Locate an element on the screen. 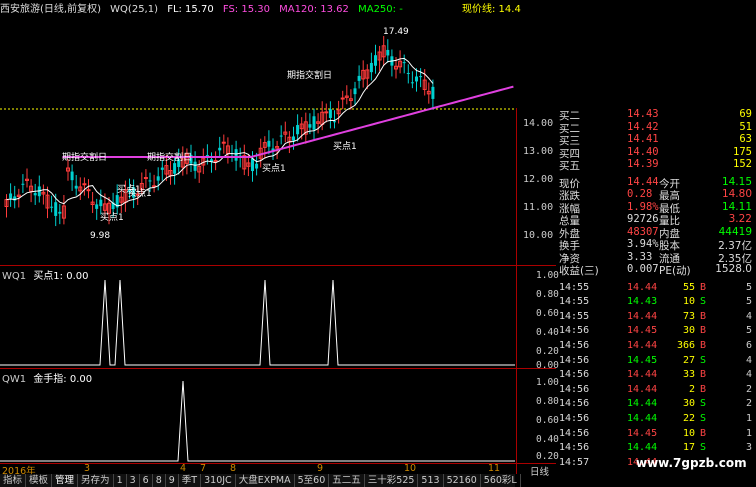 This screenshot has height=487, width=756. bid-price: 14.40 is located at coordinates (643, 151).